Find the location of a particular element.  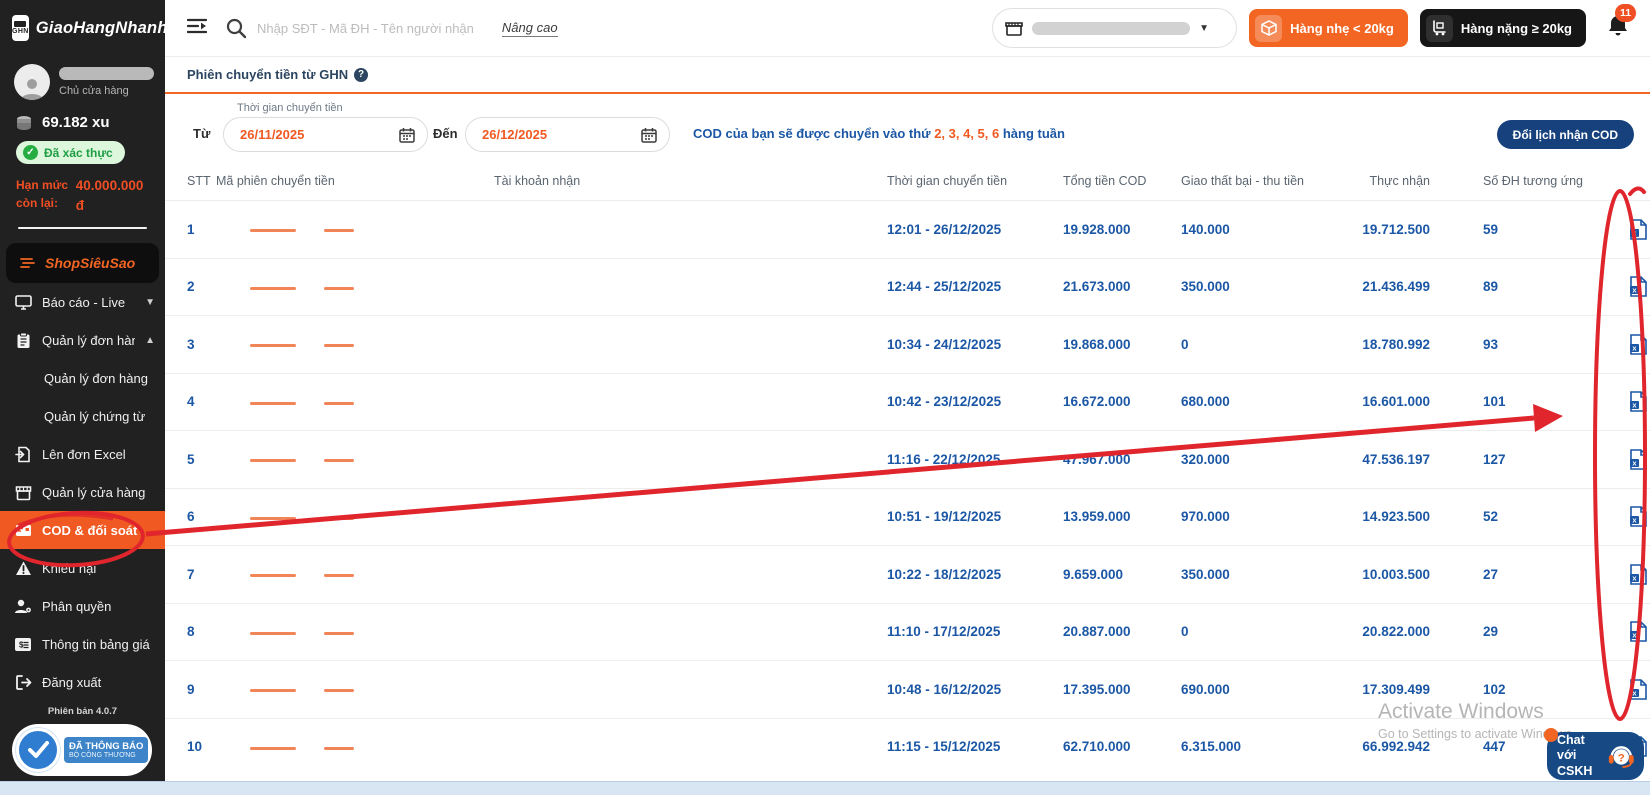

to-date-input: 26/12/2025 is located at coordinates (567, 134).